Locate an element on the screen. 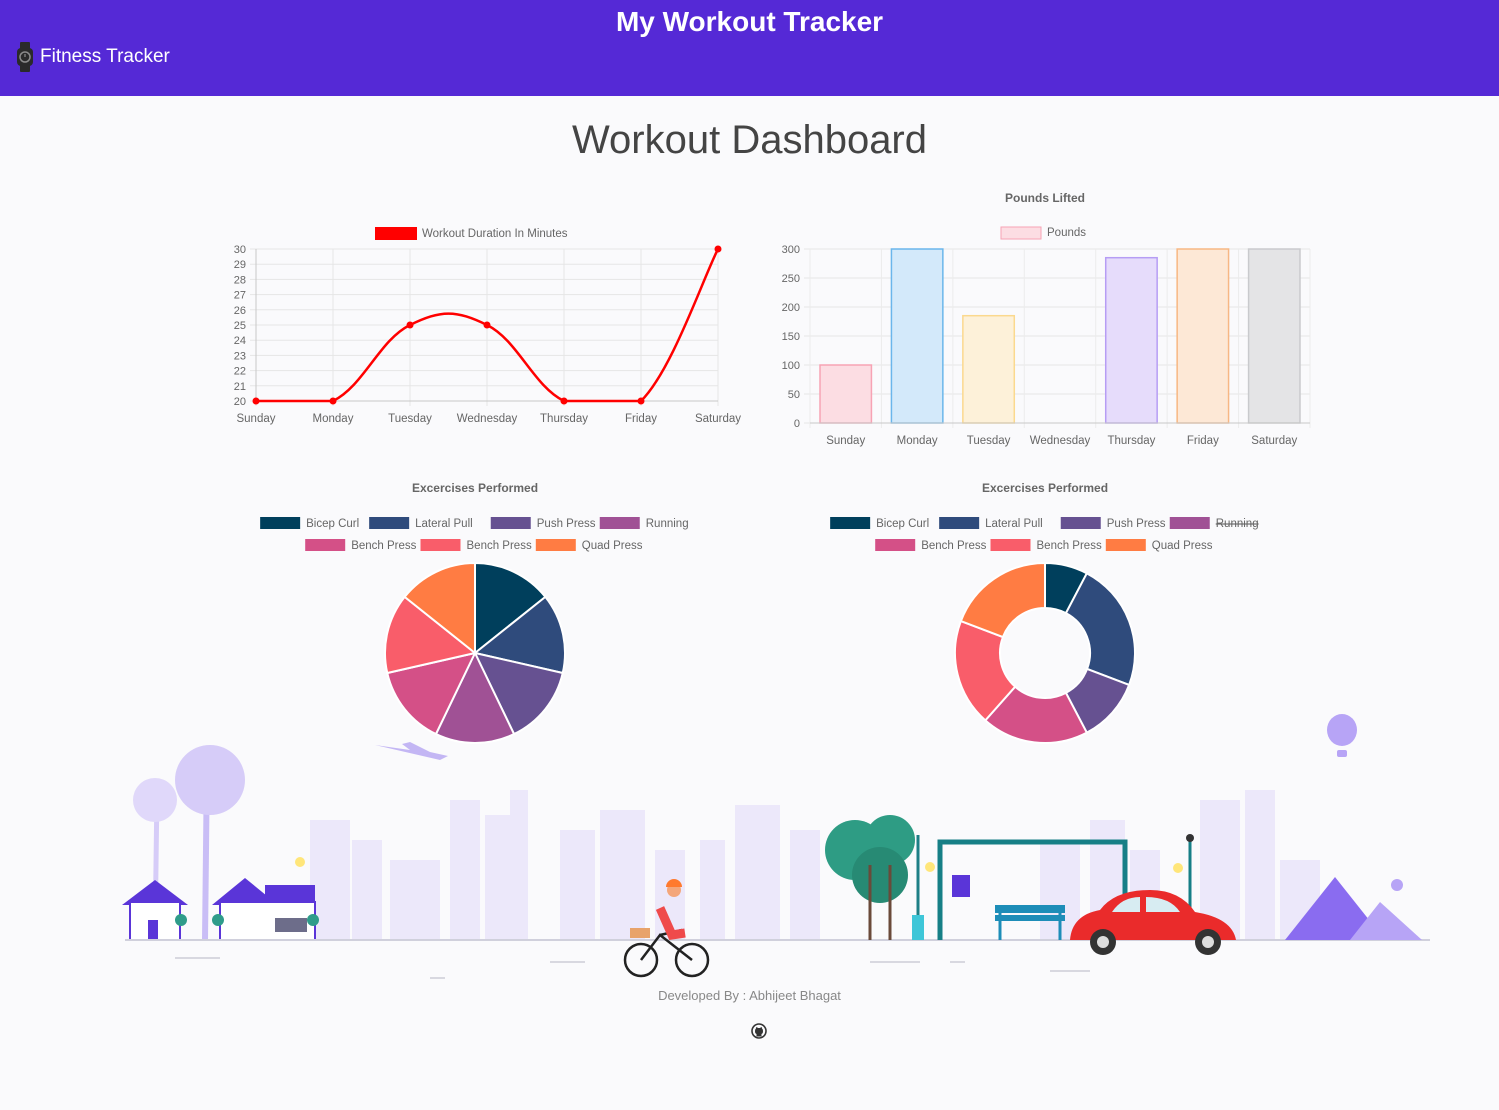  brand-label: Fitness Tracker is located at coordinates (105, 56).